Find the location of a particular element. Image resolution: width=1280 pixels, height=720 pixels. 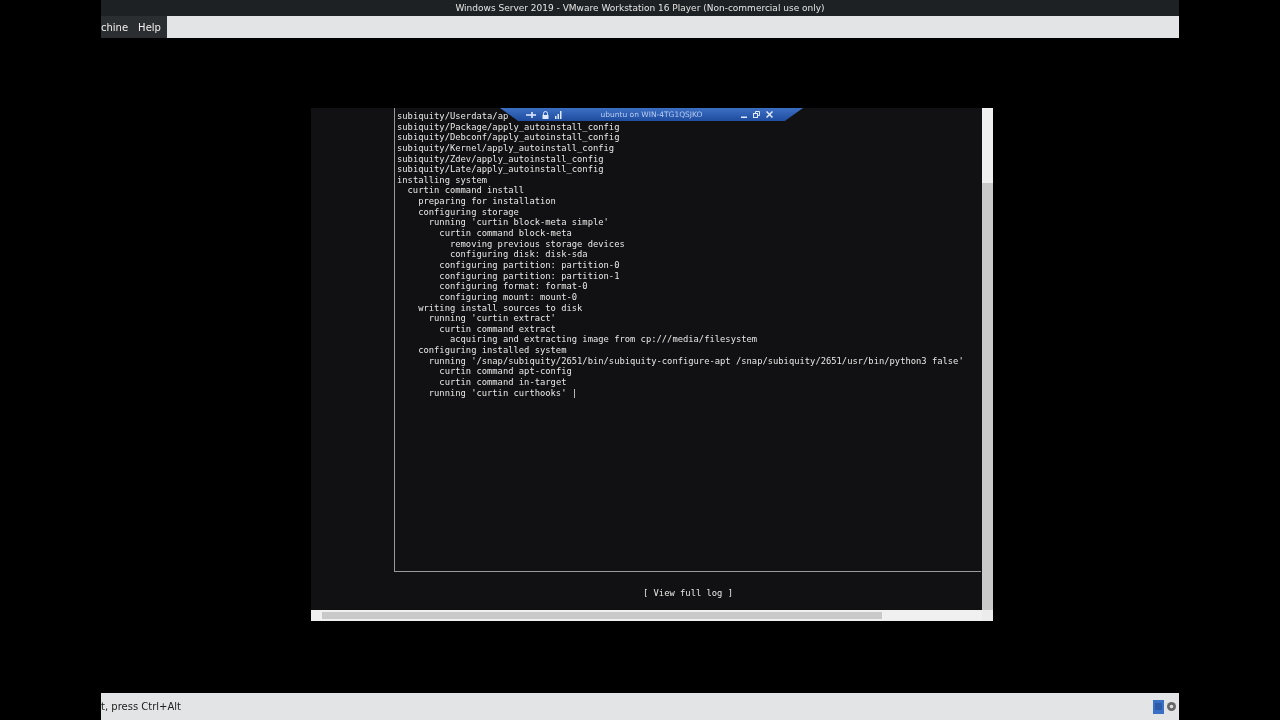

restore-icon is located at coordinates (756, 114).